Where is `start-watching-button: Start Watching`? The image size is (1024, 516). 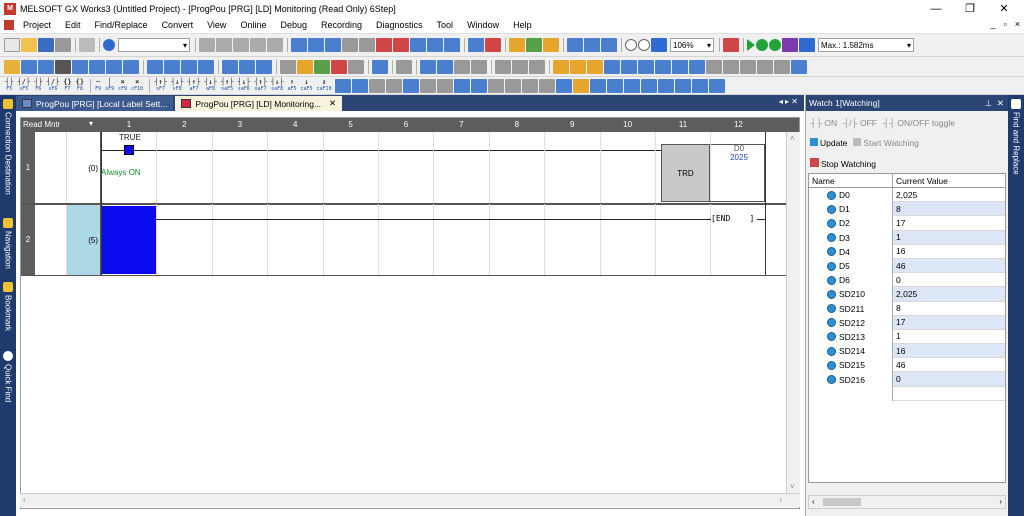
start-watching-button: Start Watching is located at coordinates (886, 143).